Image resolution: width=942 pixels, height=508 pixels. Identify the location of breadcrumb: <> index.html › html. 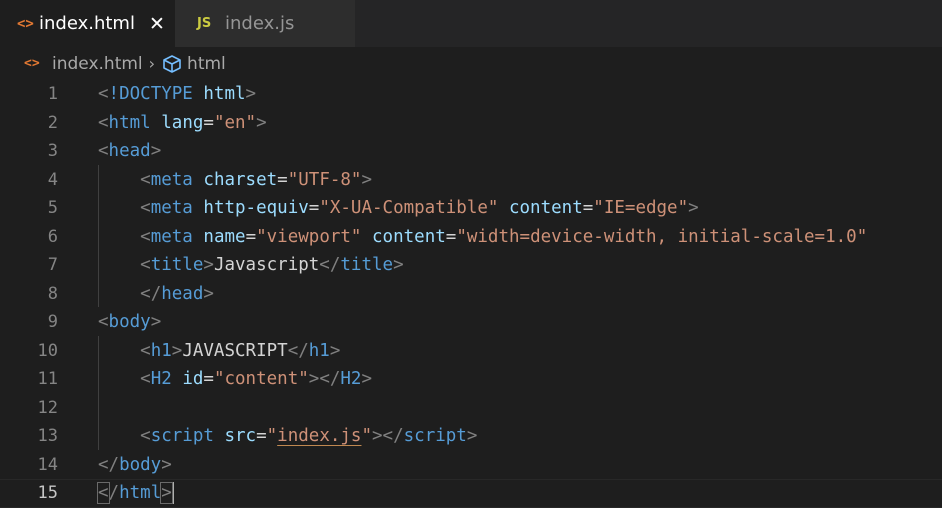
(471, 63).